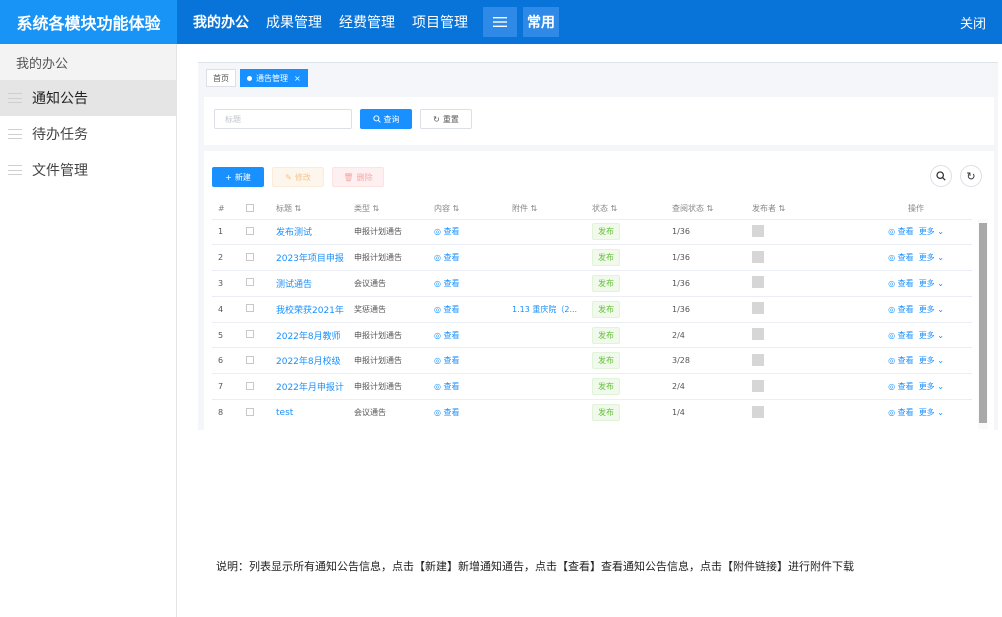 This screenshot has height=617, width=1002. What do you see at coordinates (388, 309) in the screenshot?
I see `row-type: 奖惩通告` at bounding box center [388, 309].